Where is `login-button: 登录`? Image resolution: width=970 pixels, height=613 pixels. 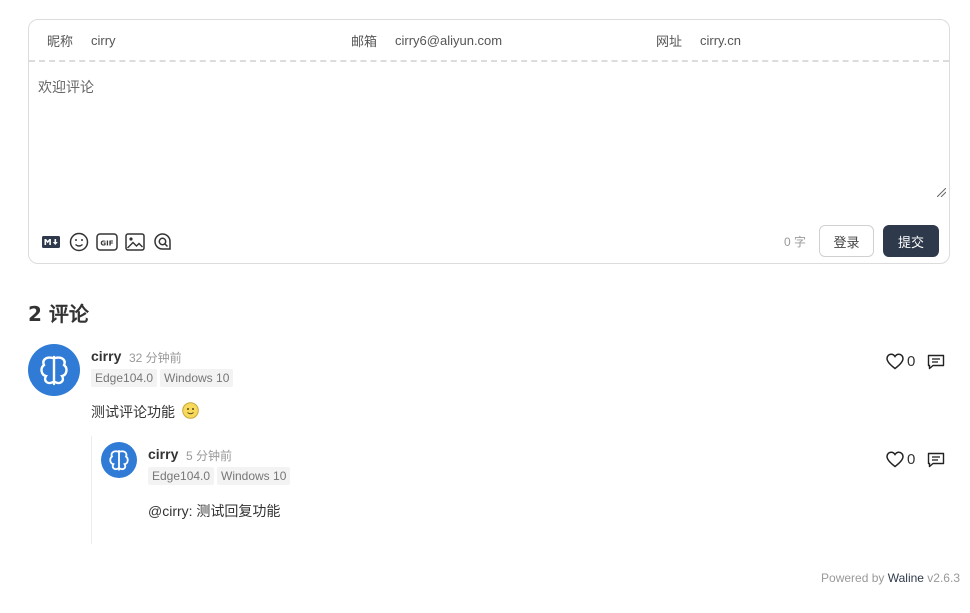
login-button: 登录 is located at coordinates (846, 241).